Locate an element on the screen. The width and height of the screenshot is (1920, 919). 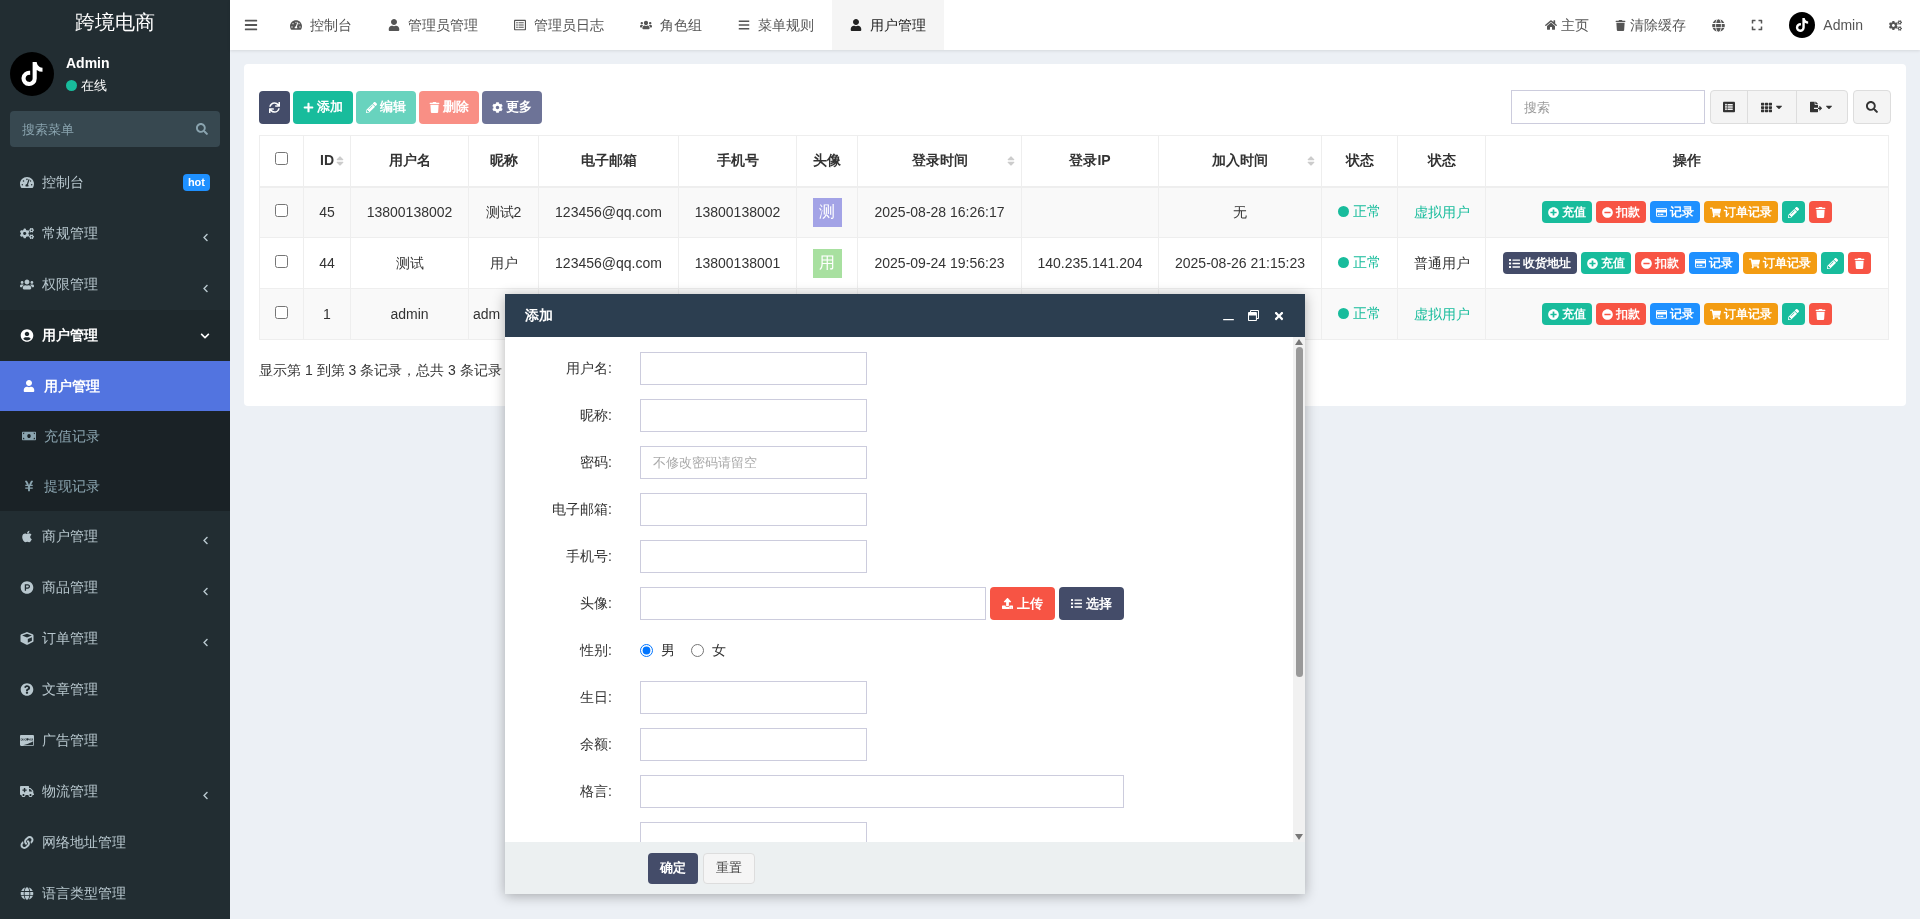
field-label: 余额: is located at coordinates (596, 744).